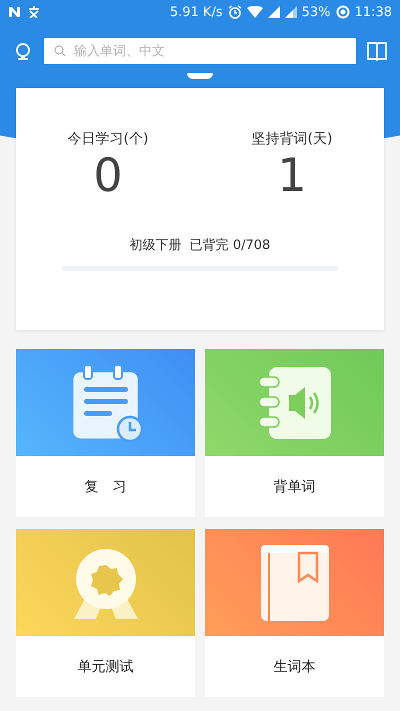  I want to click on test-tile: 单元测试, so click(105, 613).